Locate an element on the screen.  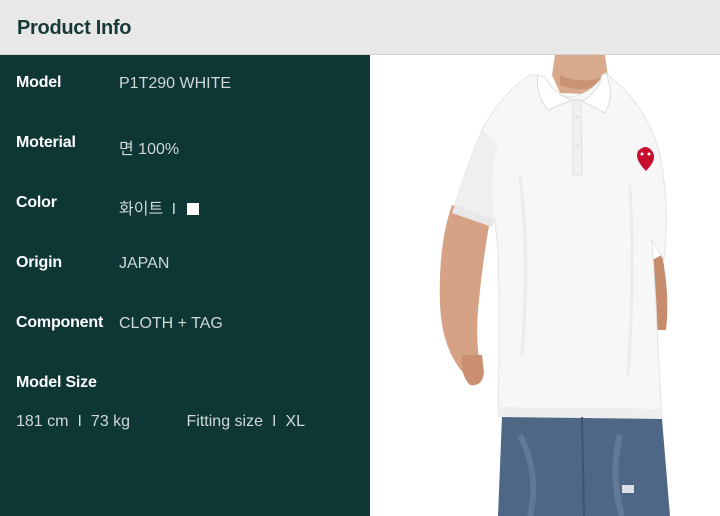
color-name: 화이트 is located at coordinates (141, 209).